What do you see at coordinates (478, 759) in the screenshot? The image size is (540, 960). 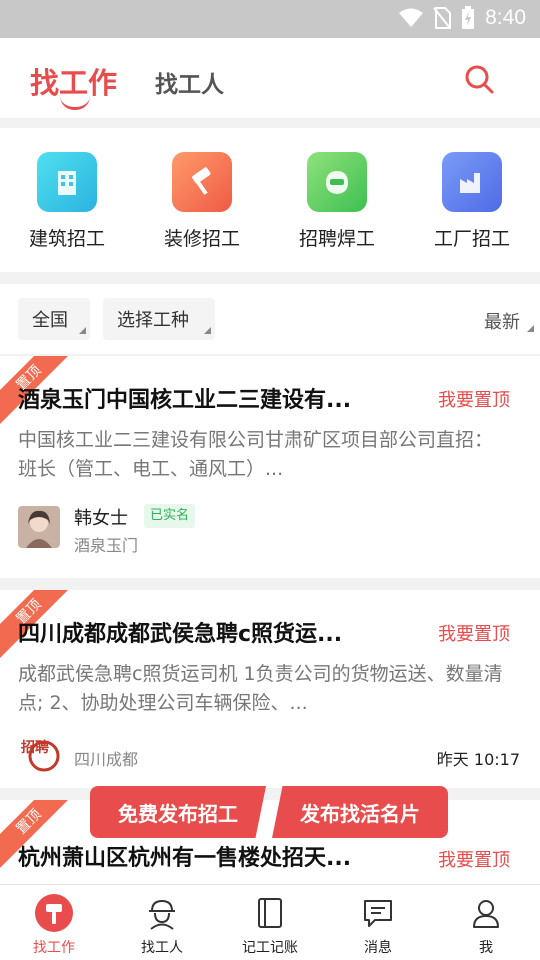 I see `post-time: 昨天 10:17` at bounding box center [478, 759].